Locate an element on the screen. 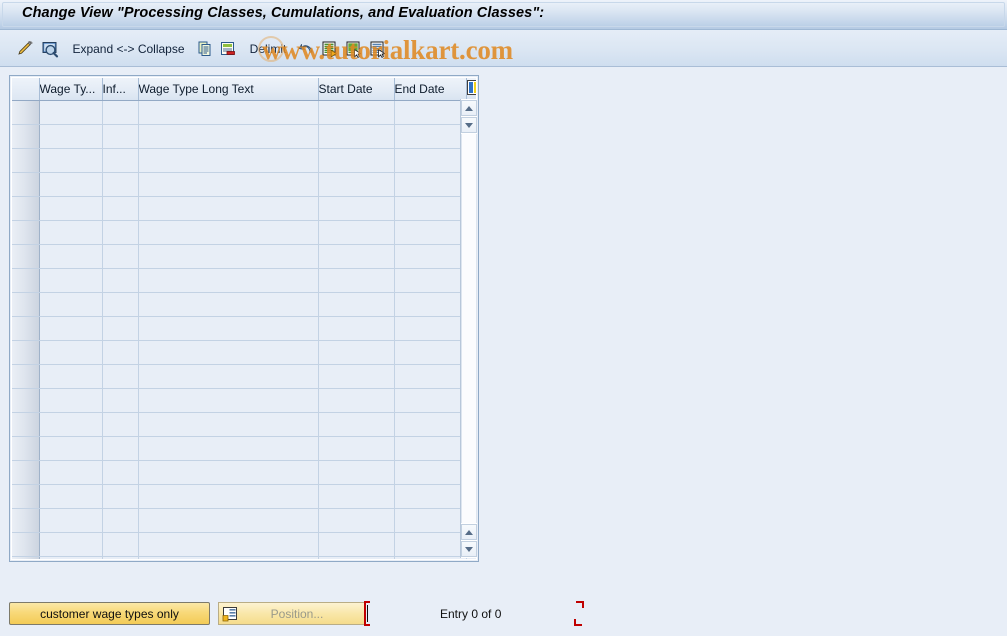 The image size is (1007, 636). customer-wage-types-only-button: customer wage types only is located at coordinates (109, 613).